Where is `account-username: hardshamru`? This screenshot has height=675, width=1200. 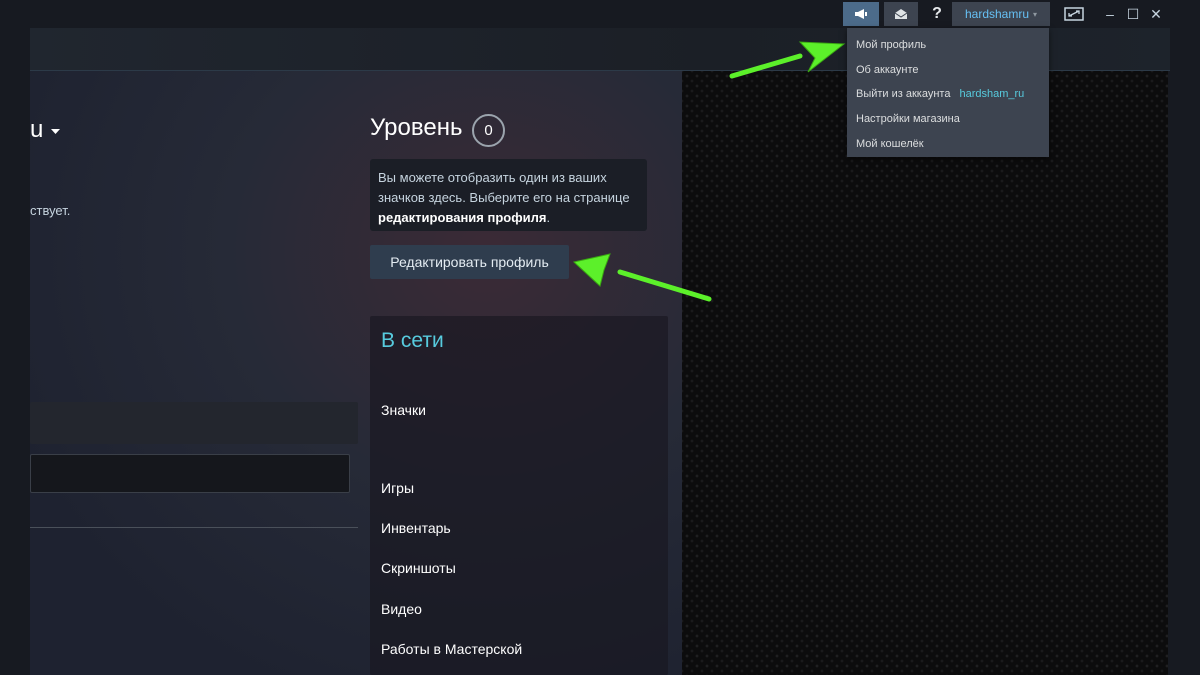 account-username: hardshamru is located at coordinates (996, 14).